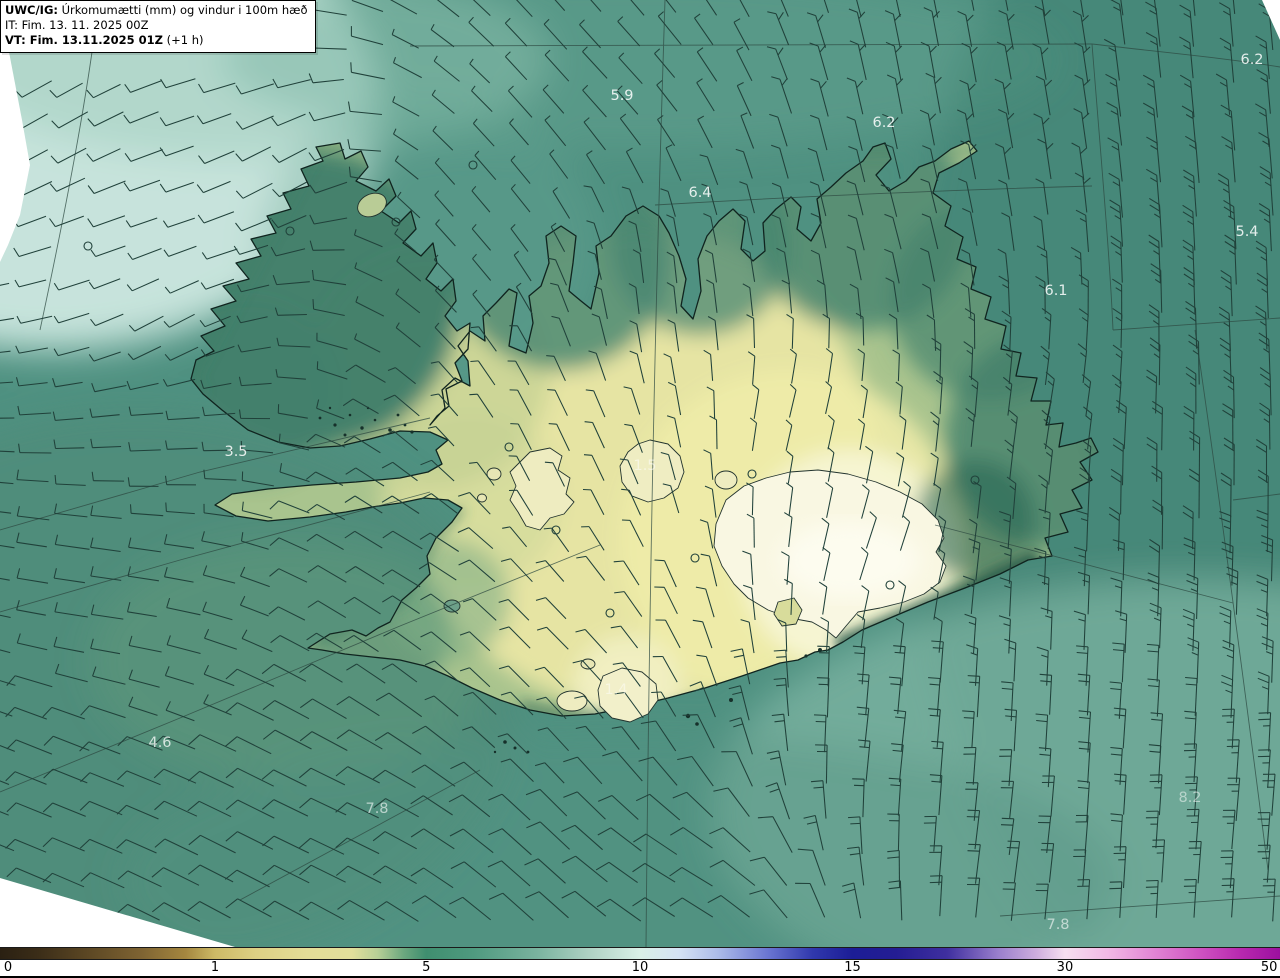 The width and height of the screenshot is (1280, 978). What do you see at coordinates (1189, 798) in the screenshot?
I see `contour-label-8.2: 8.2` at bounding box center [1189, 798].